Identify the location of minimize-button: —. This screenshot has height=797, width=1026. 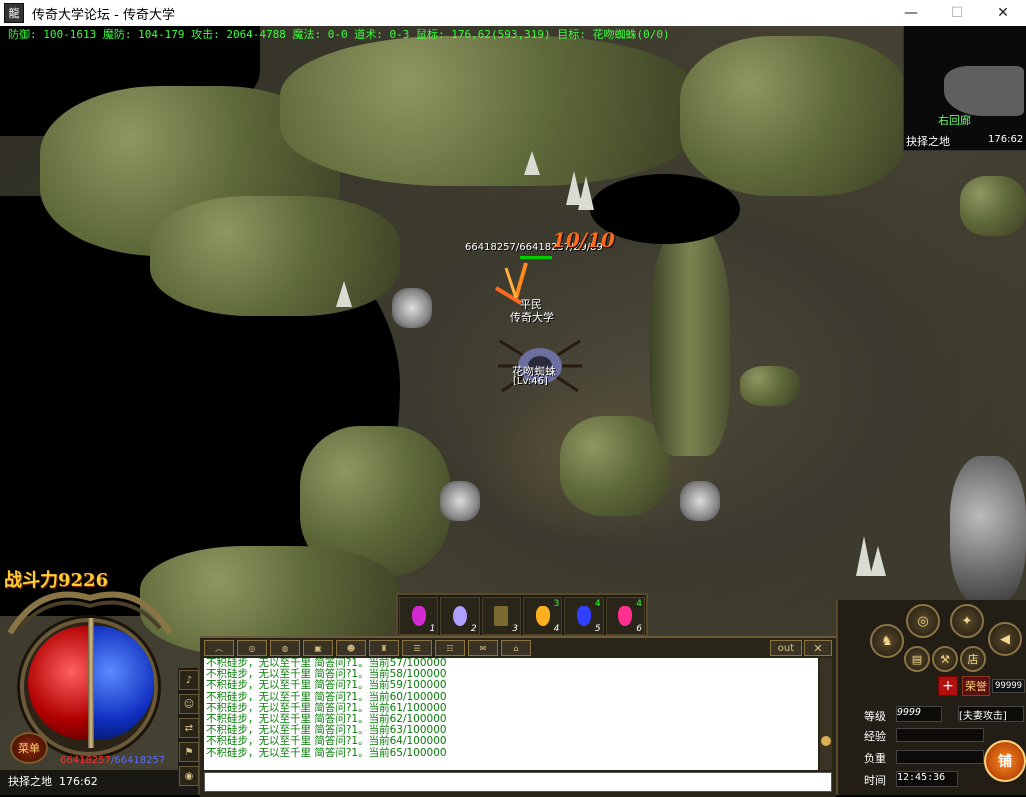
(911, 13).